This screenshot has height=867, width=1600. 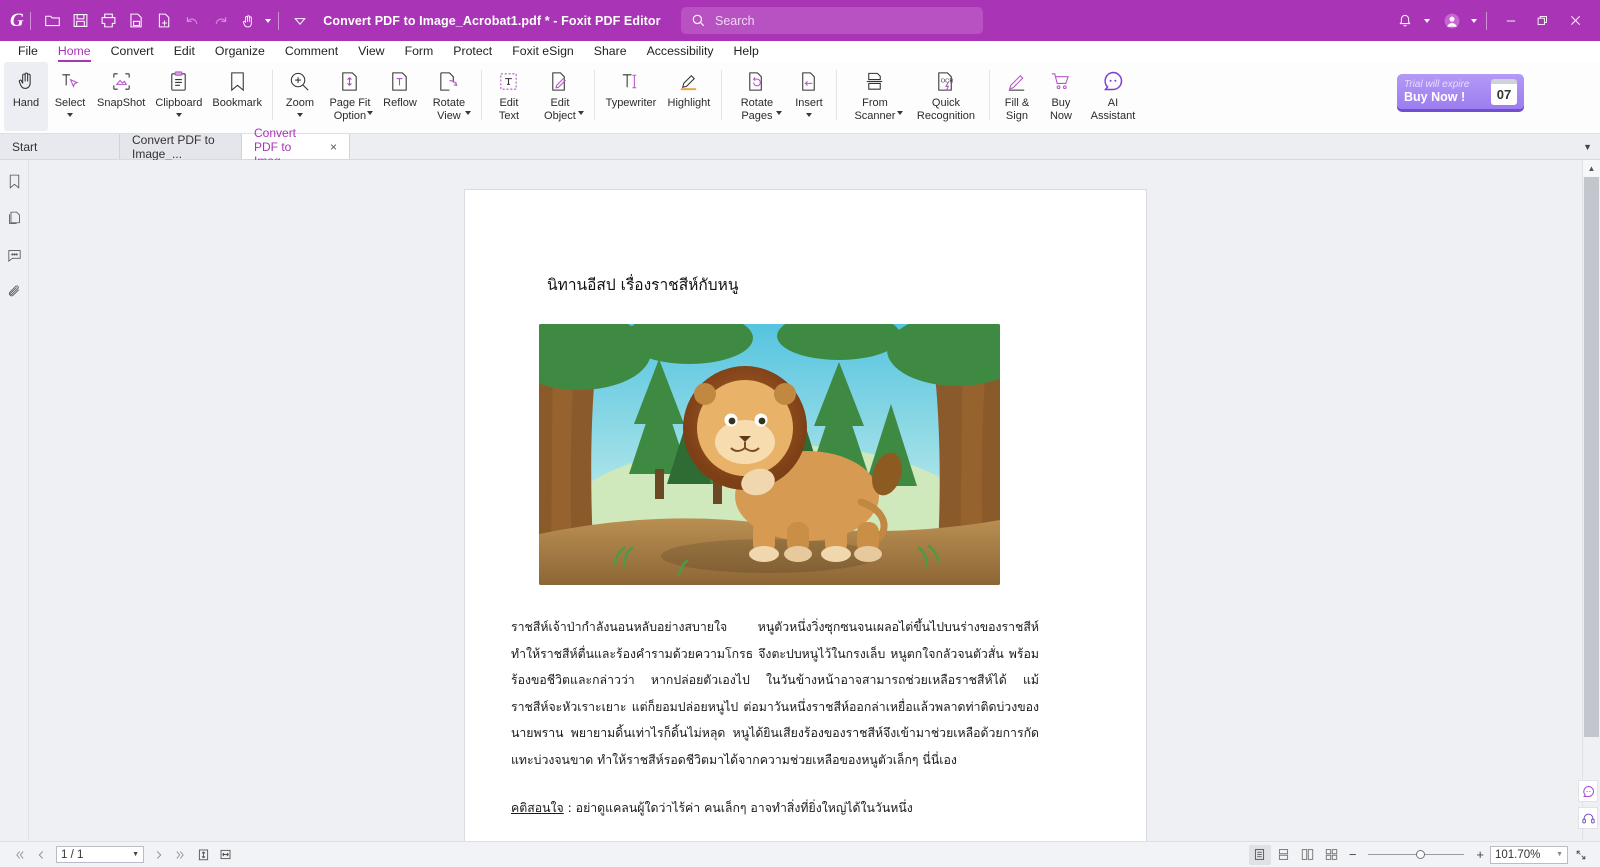 I want to click on clipboard-button: Clipboard, so click(x=178, y=96).